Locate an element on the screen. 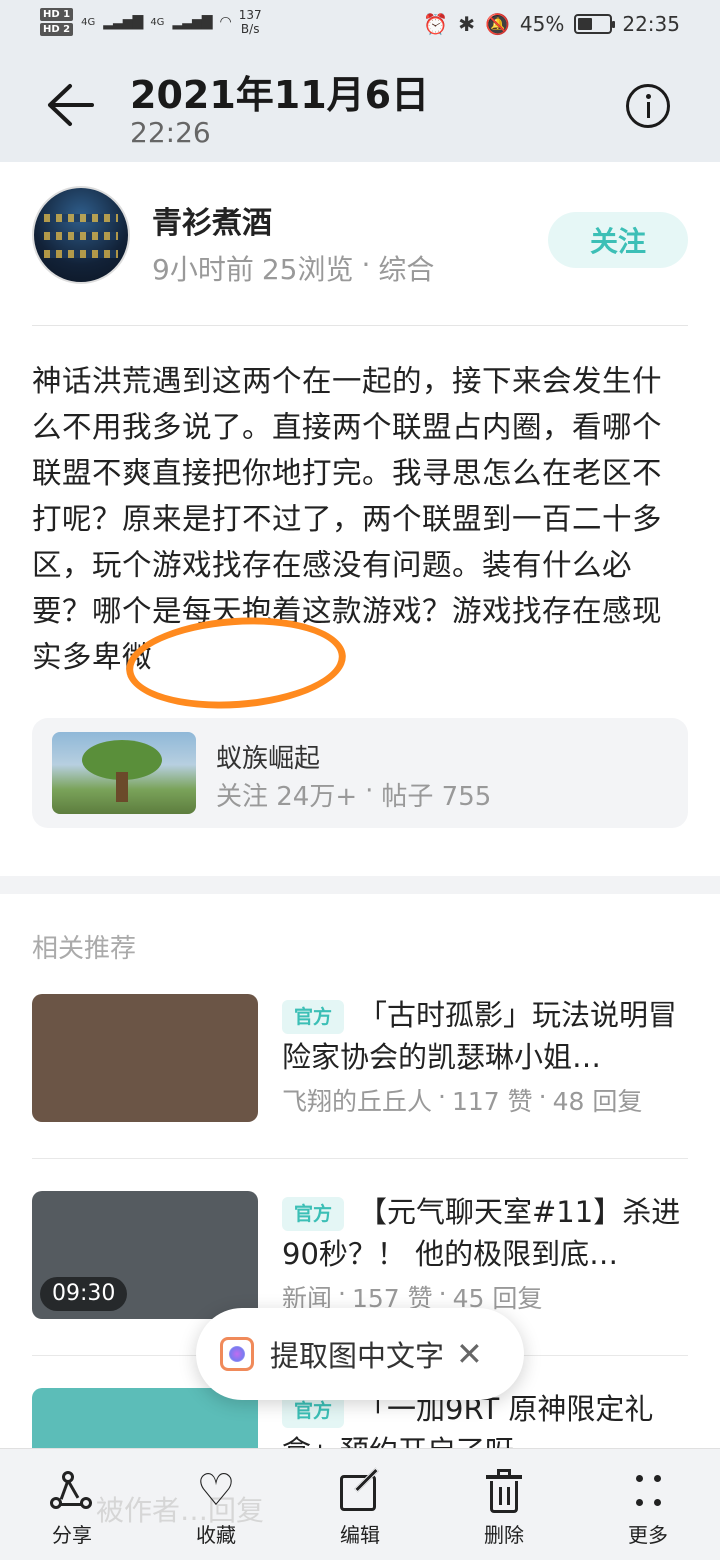 This screenshot has height=1560, width=720. hd2-badge: HD 2 is located at coordinates (57, 29).